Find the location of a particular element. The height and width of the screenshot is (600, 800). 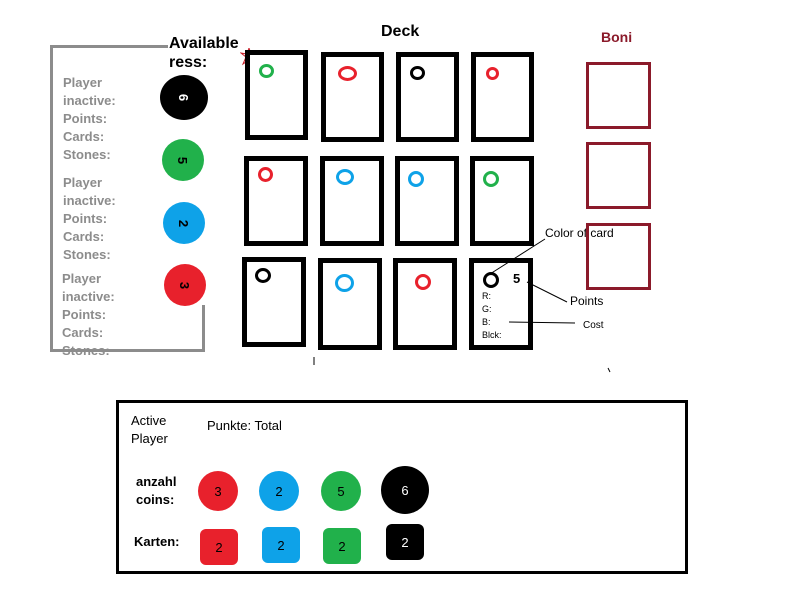

active-card-blue: 2 is located at coordinates (281, 545).